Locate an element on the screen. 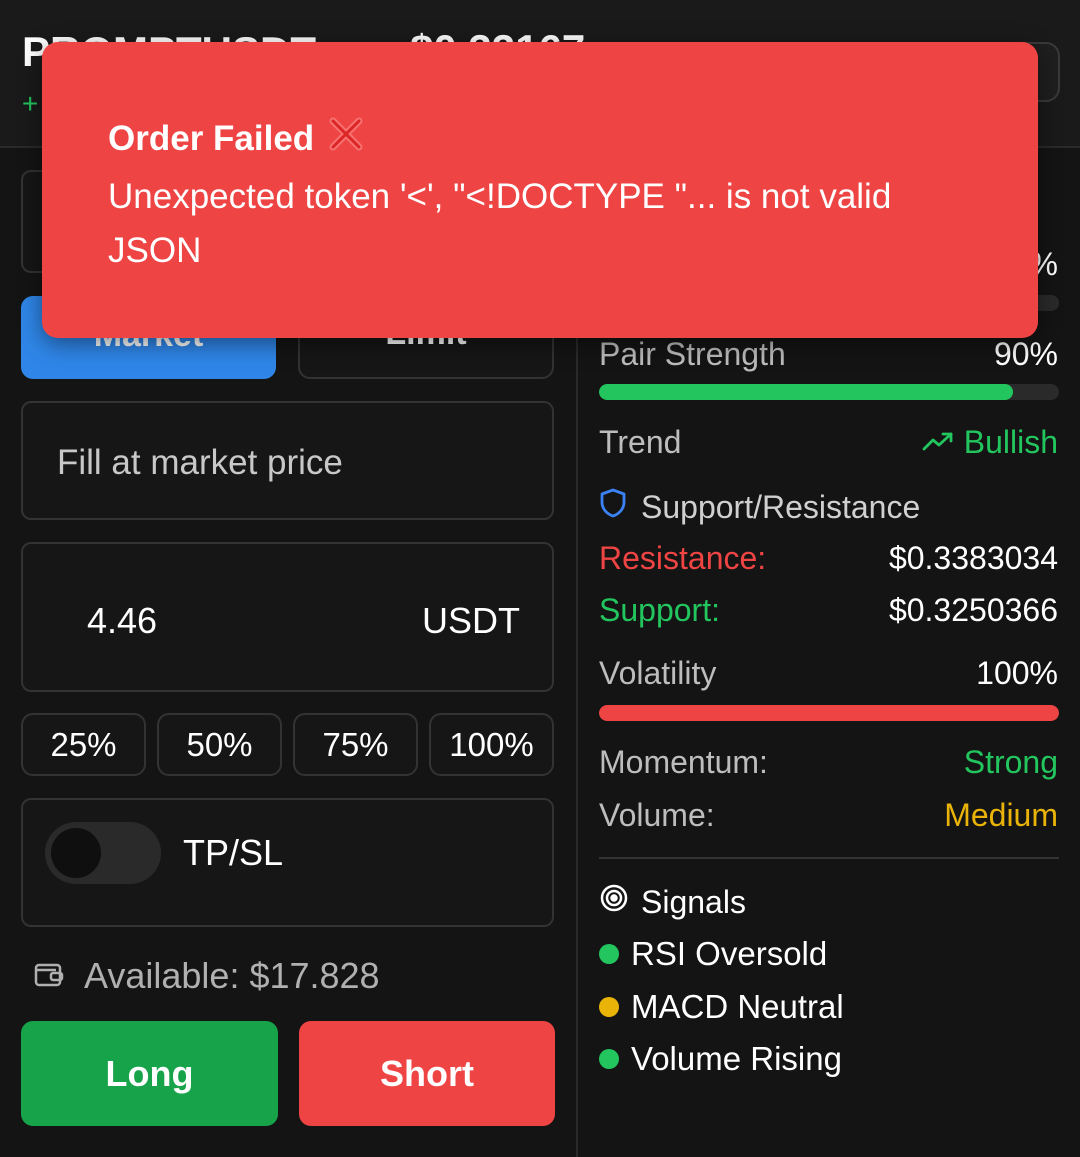 This screenshot has width=1080, height=1157. percent-100-button: 100% is located at coordinates (491, 744).